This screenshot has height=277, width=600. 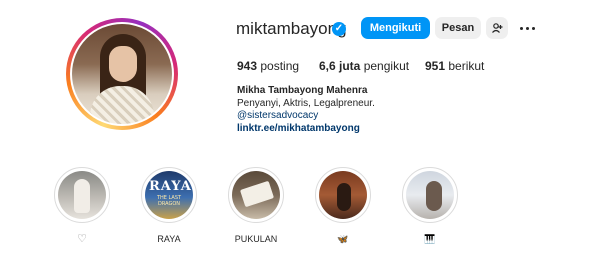 What do you see at coordinates (306, 103) in the screenshot?
I see `profile-description: Penyanyi, Aktris, Legalpreneur.` at bounding box center [306, 103].